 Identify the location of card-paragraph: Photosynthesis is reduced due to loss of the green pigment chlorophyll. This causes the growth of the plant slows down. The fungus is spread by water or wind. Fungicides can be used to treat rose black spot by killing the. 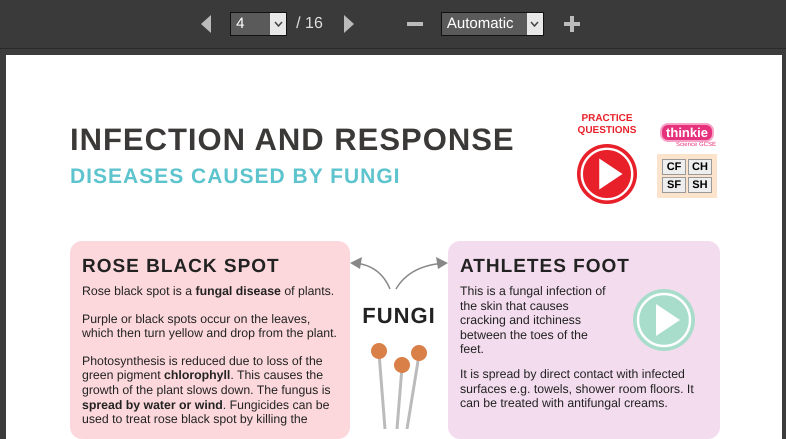
(207, 390).